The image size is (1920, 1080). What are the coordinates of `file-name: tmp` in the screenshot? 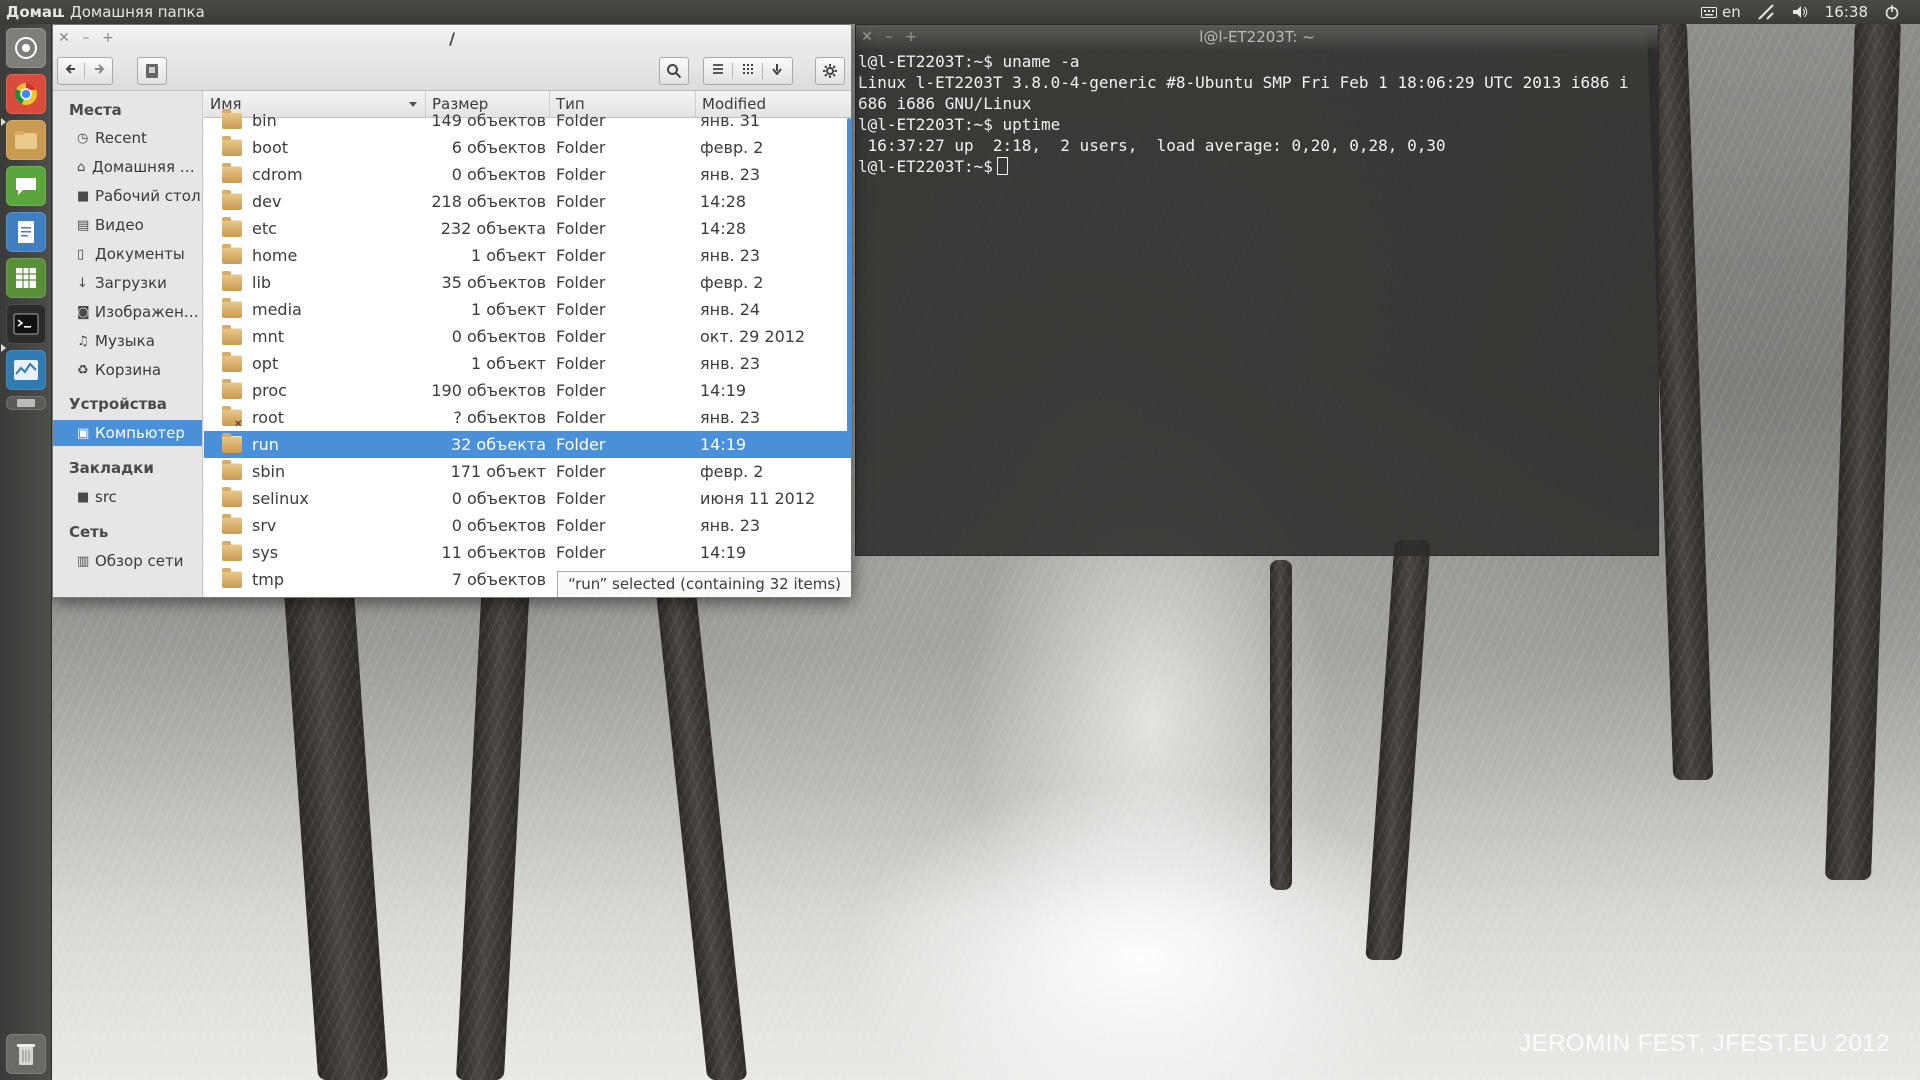 It's located at (268, 579).